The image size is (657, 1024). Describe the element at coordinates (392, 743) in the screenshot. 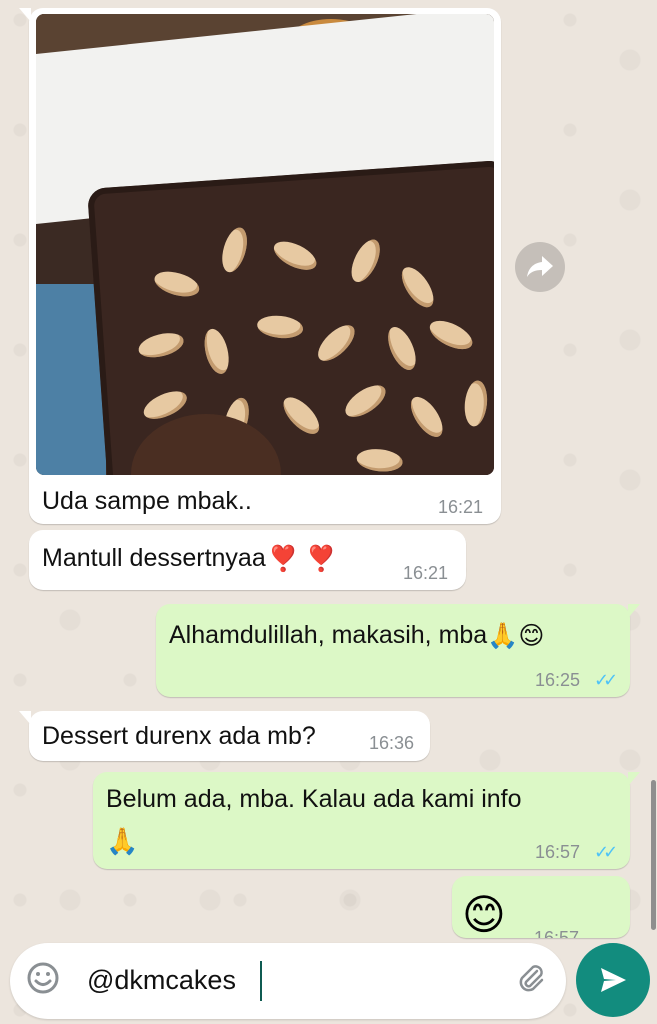

I see `message-time: 16:36` at that location.